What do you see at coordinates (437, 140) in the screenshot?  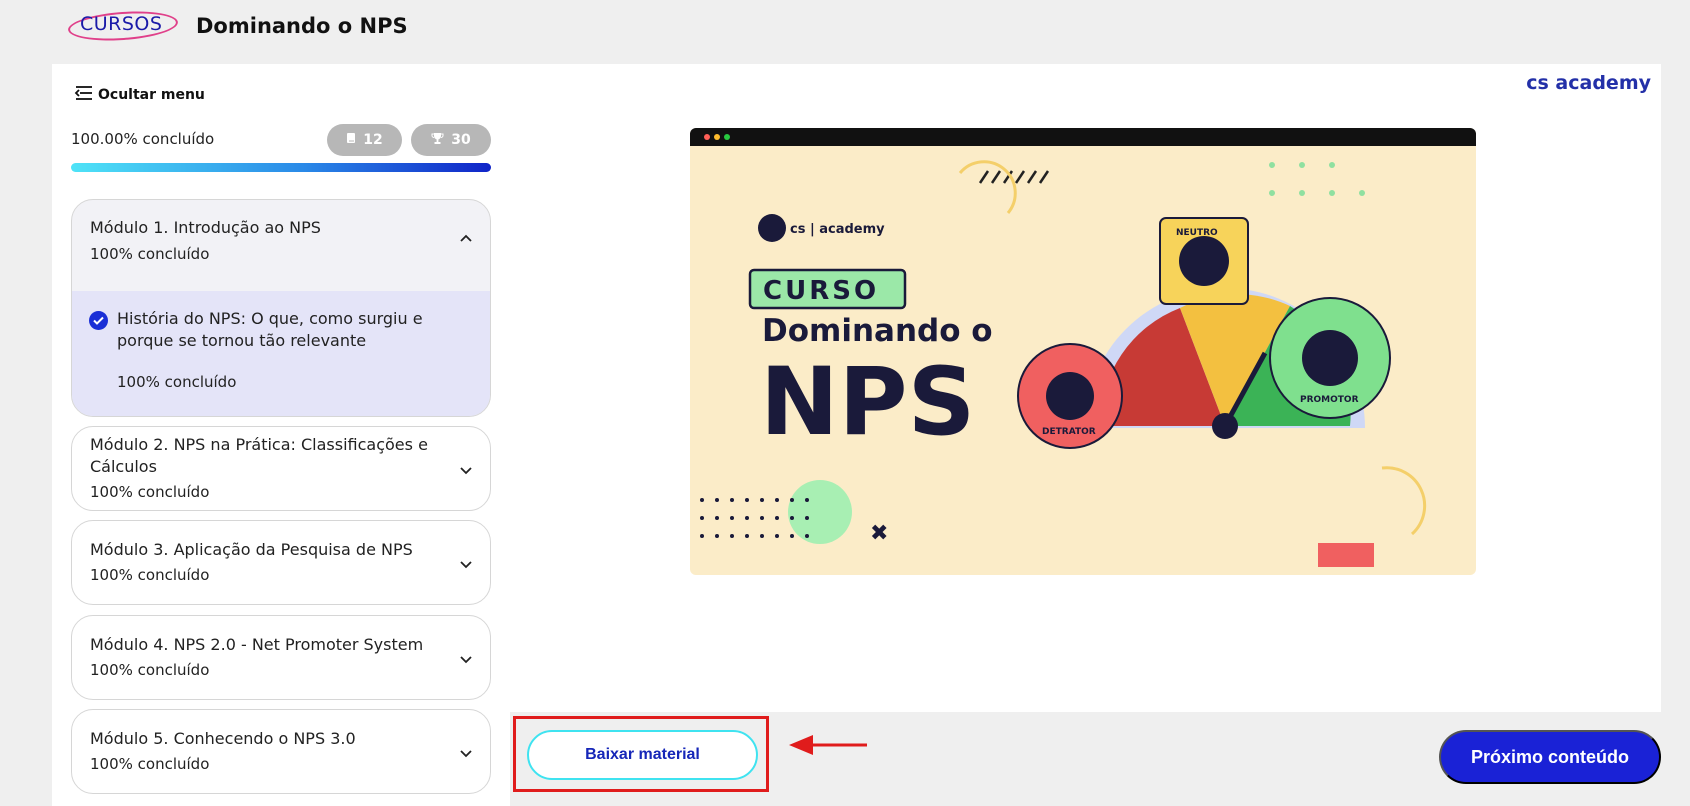 I see `trophy-icon` at bounding box center [437, 140].